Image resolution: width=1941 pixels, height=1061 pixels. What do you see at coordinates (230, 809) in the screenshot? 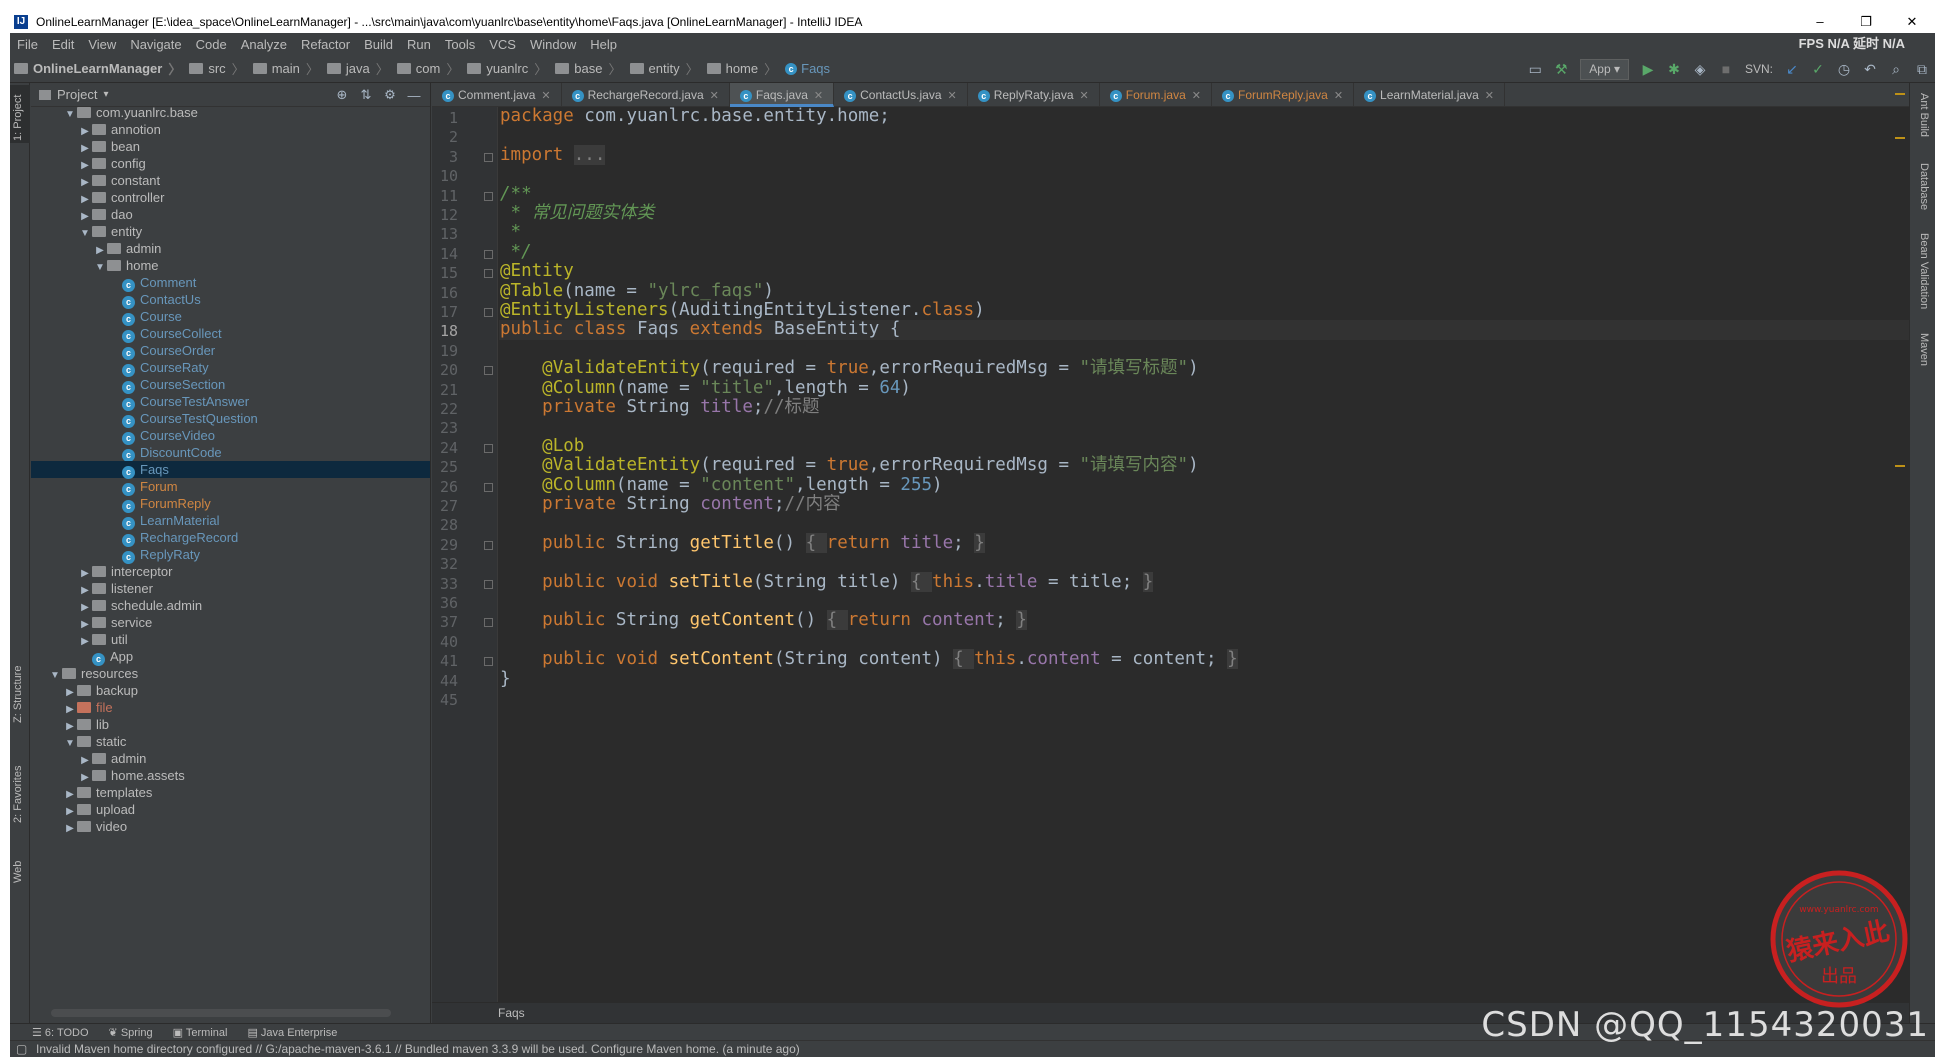
I see `tree-item-upload: ▶ upload` at bounding box center [230, 809].